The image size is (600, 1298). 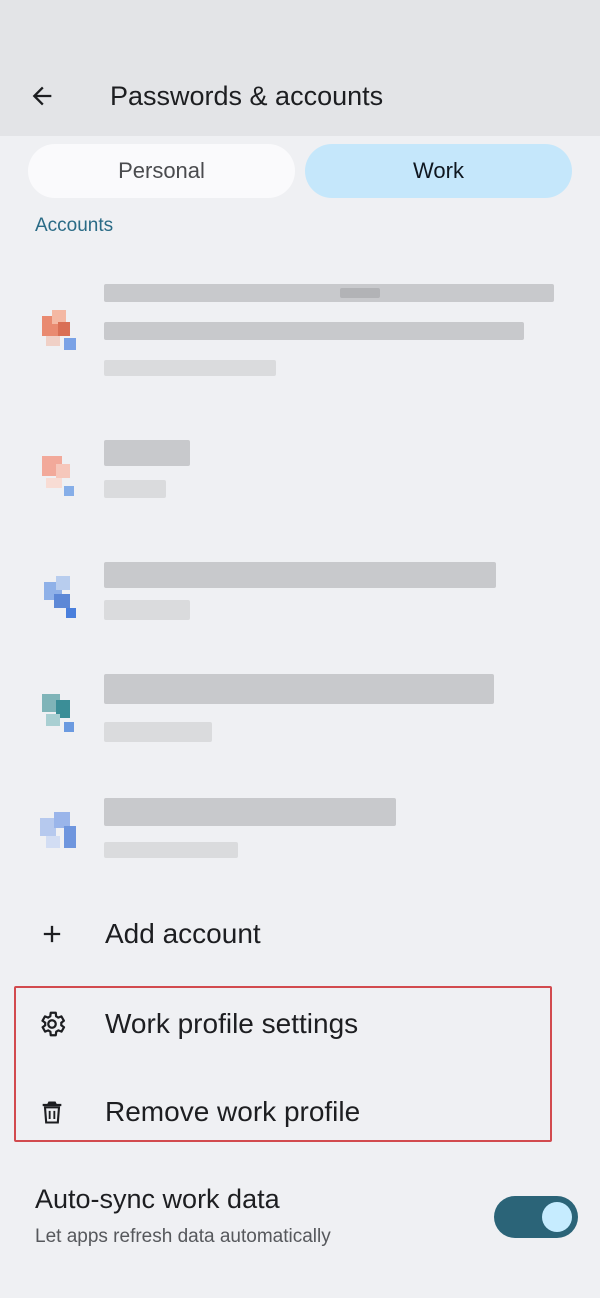 What do you see at coordinates (52, 1024) in the screenshot?
I see `gear-icon` at bounding box center [52, 1024].